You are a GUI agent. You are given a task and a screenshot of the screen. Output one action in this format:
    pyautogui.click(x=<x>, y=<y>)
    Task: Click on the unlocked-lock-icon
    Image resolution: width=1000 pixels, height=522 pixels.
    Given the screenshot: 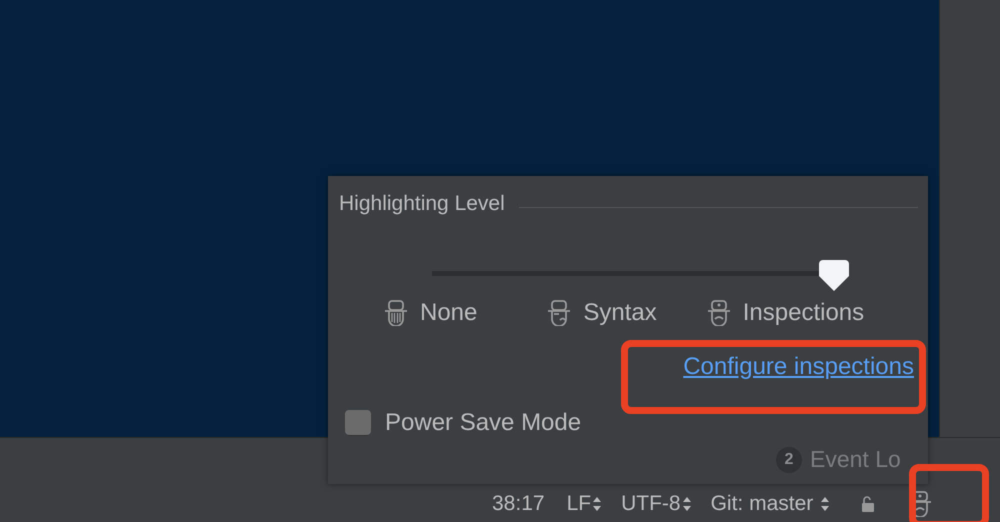 What is the action you would take?
    pyautogui.click(x=868, y=504)
    